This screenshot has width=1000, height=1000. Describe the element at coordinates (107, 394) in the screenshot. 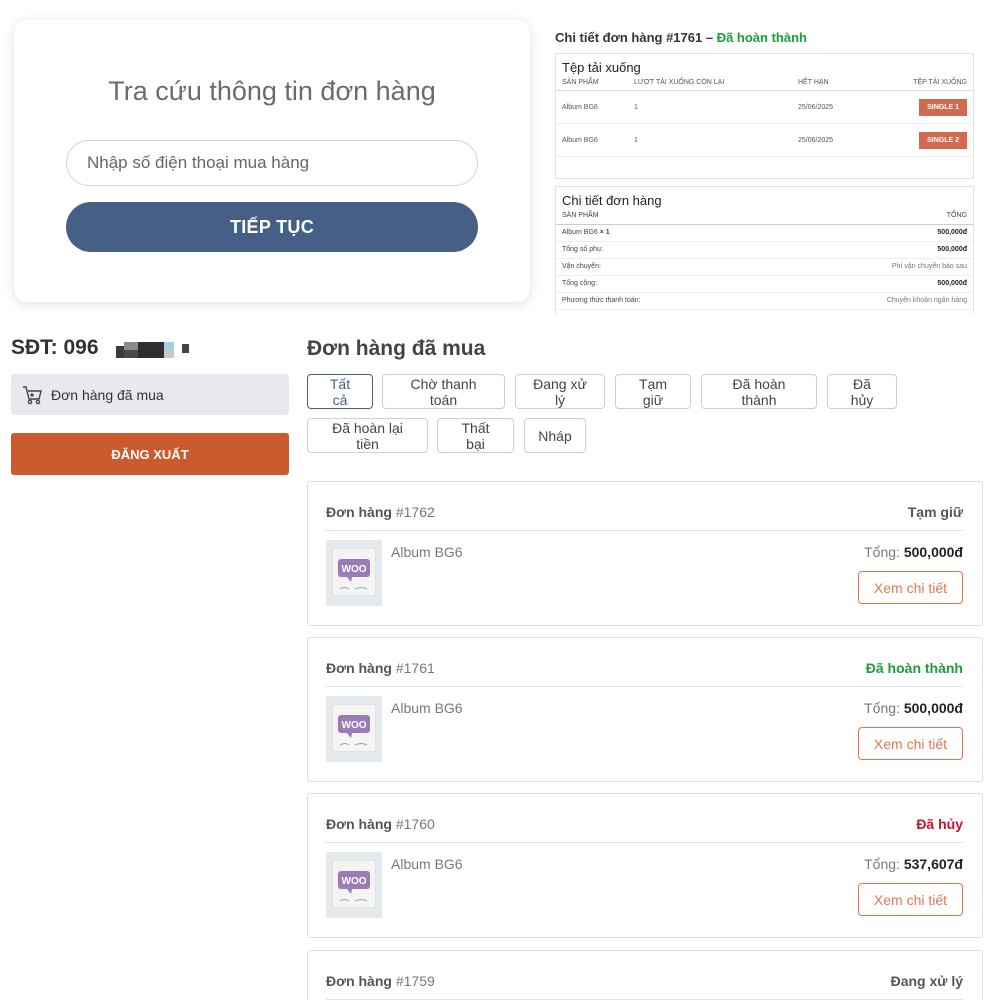

I see `sidebar-item-label: Đơn hàng đã mua` at that location.